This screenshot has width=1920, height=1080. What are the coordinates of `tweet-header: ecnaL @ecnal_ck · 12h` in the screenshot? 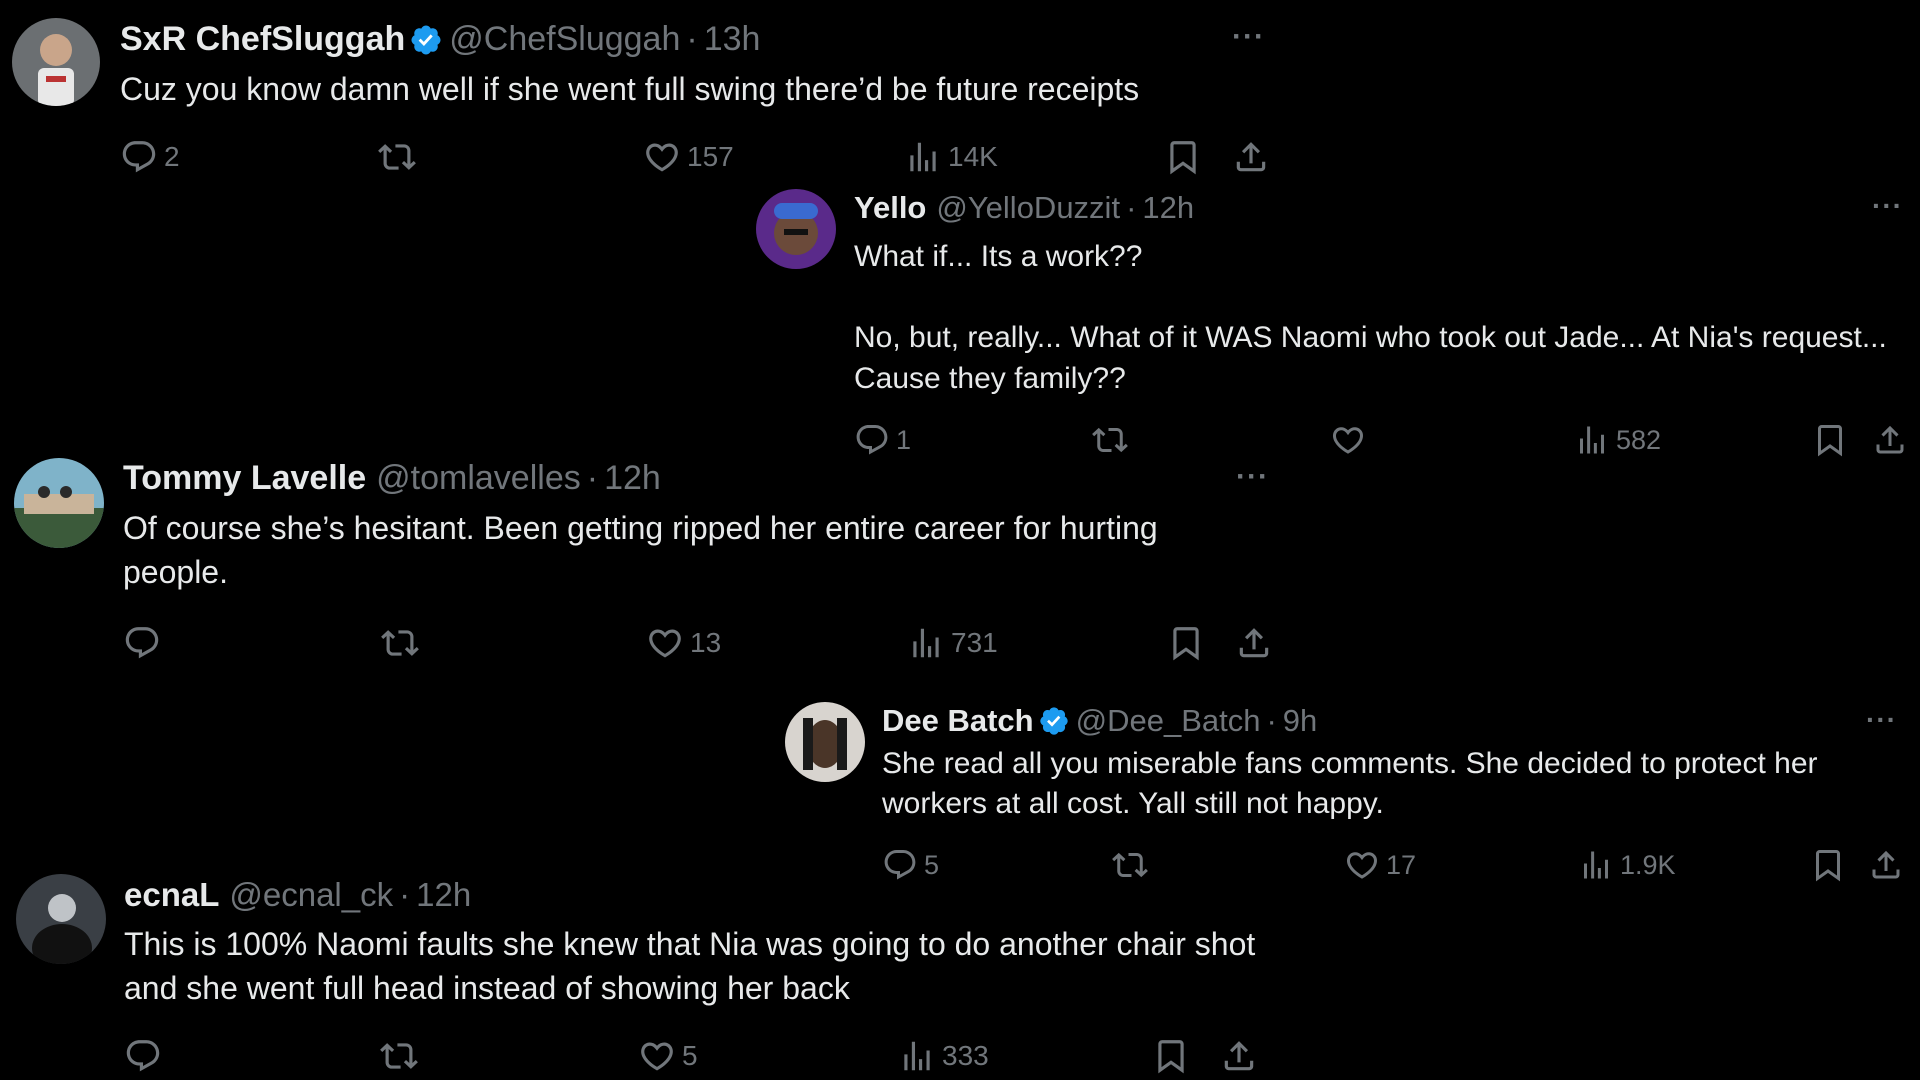 It's located at (297, 895).